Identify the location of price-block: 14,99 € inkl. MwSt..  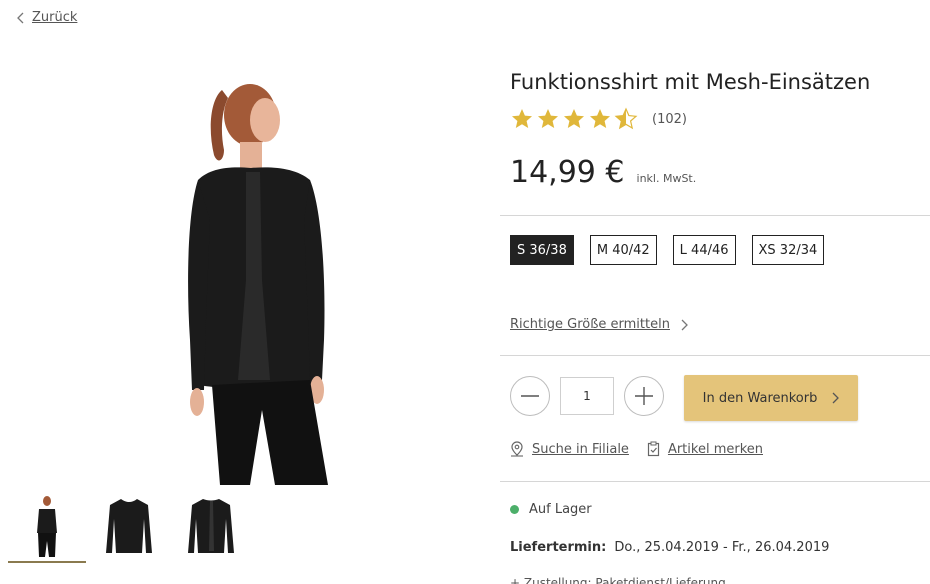
(603, 172).